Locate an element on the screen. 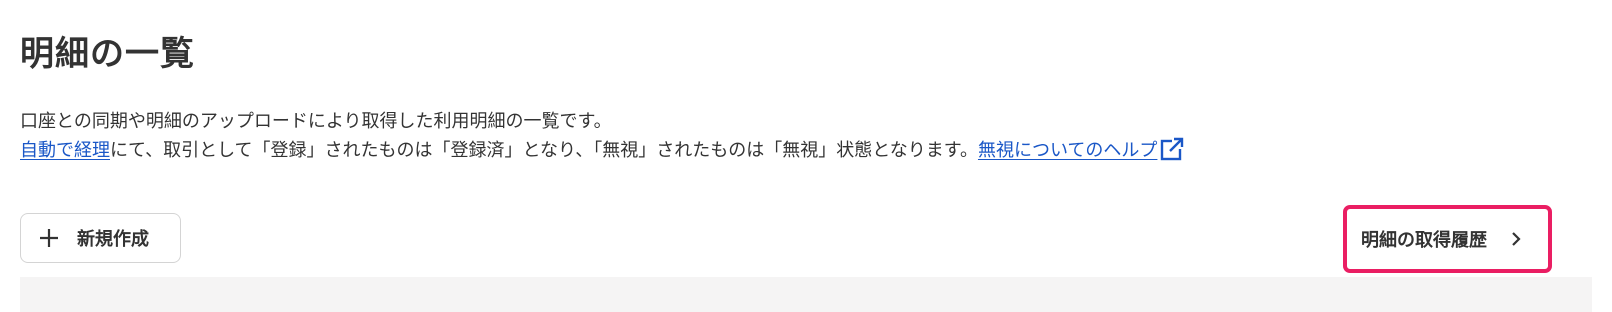  fetch-history-button: 明細の取得履歴 is located at coordinates (1447, 239).